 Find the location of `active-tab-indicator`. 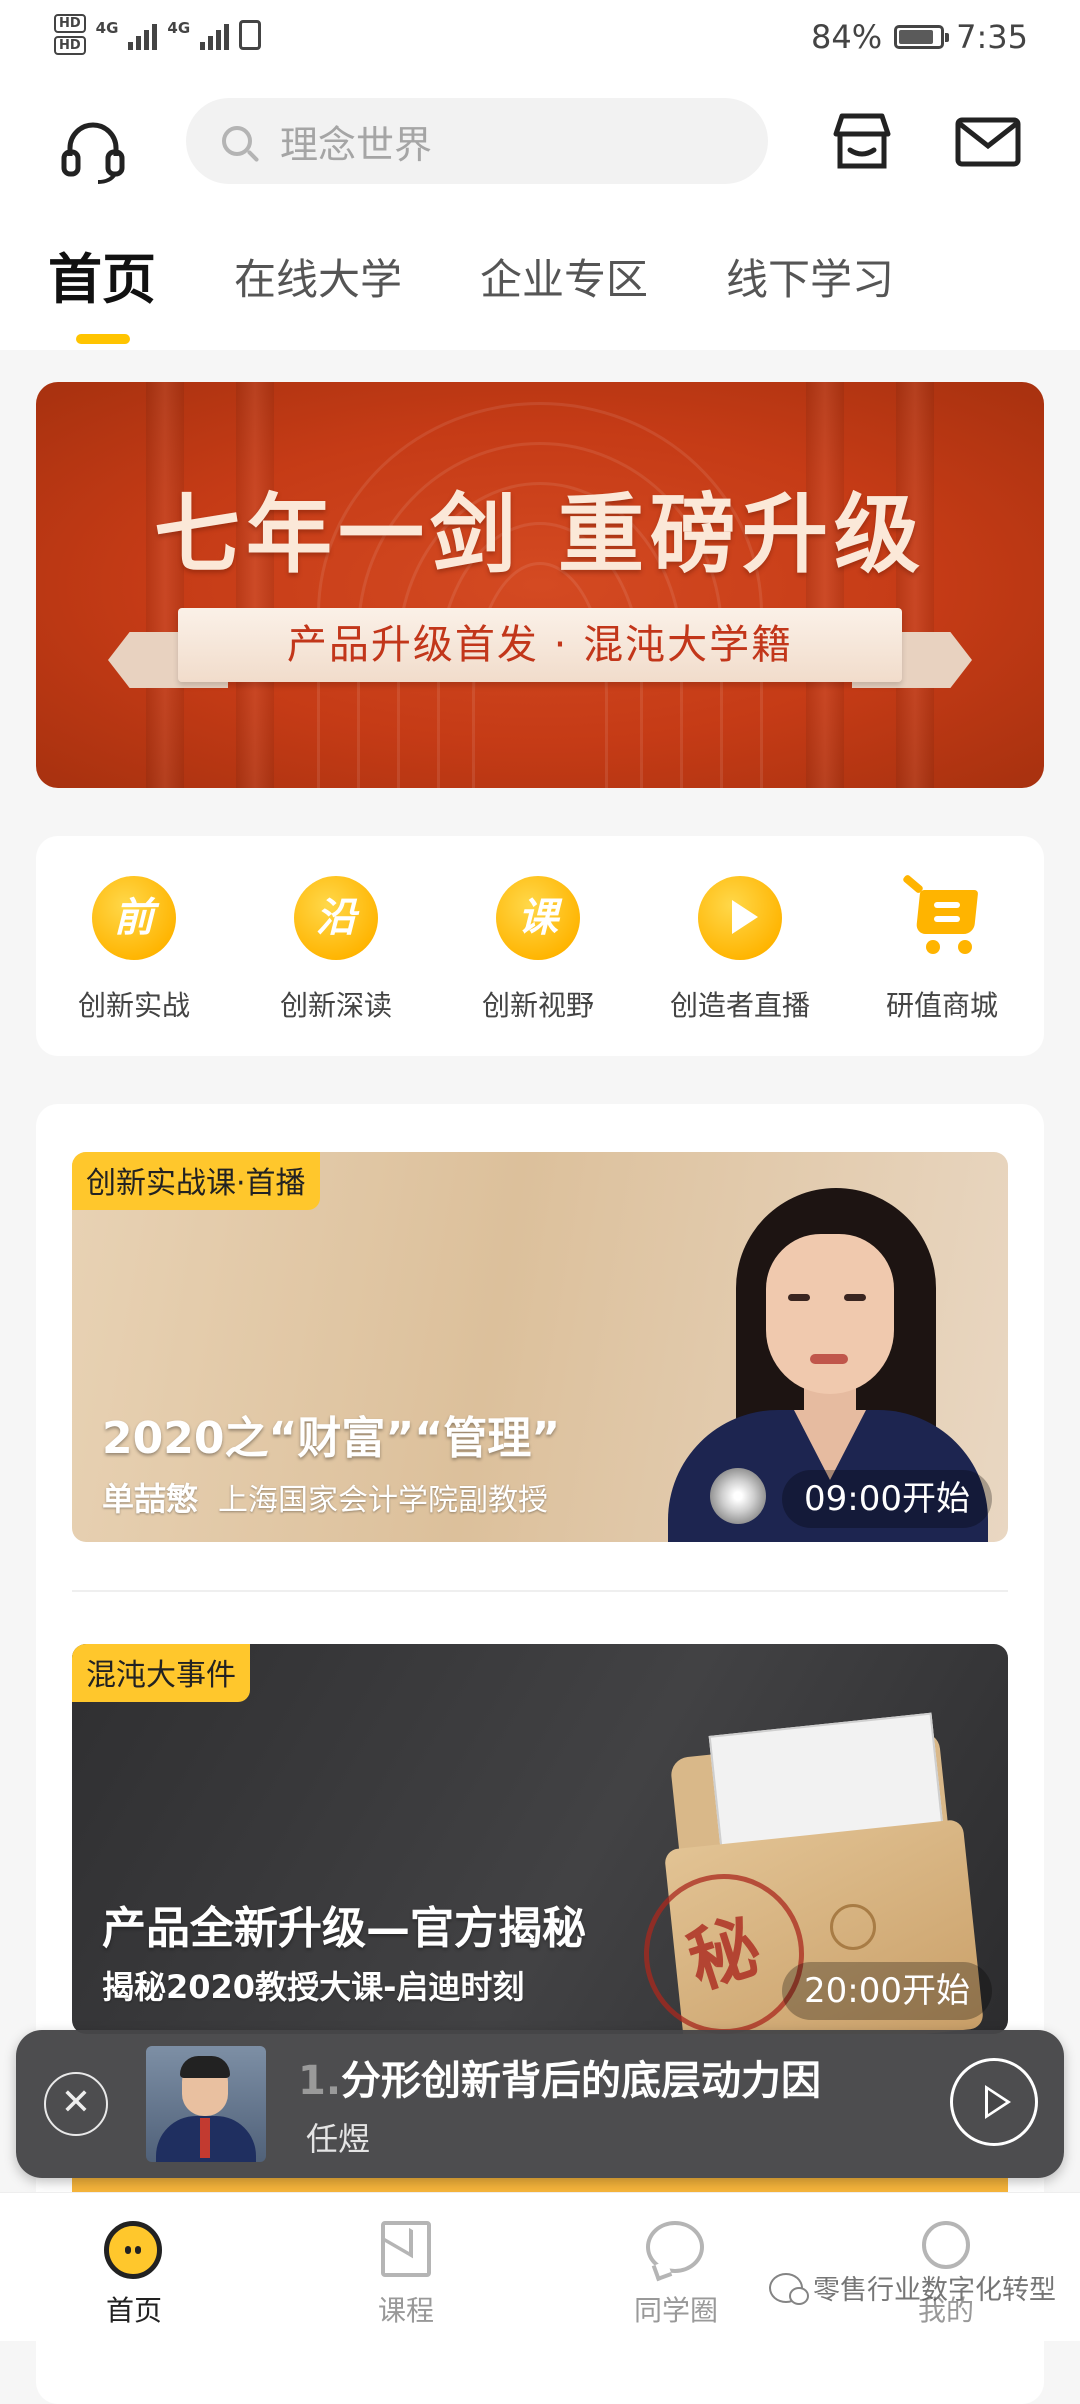

active-tab-indicator is located at coordinates (103, 339).